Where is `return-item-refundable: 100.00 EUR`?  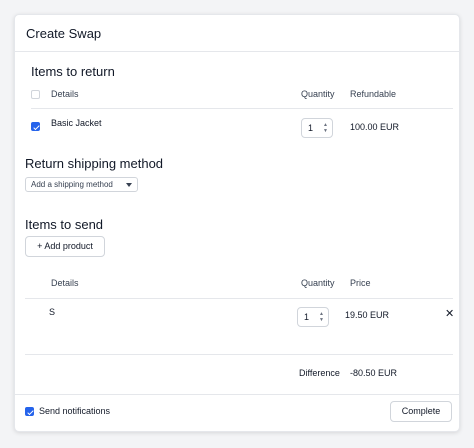 return-item-refundable: 100.00 EUR is located at coordinates (375, 127).